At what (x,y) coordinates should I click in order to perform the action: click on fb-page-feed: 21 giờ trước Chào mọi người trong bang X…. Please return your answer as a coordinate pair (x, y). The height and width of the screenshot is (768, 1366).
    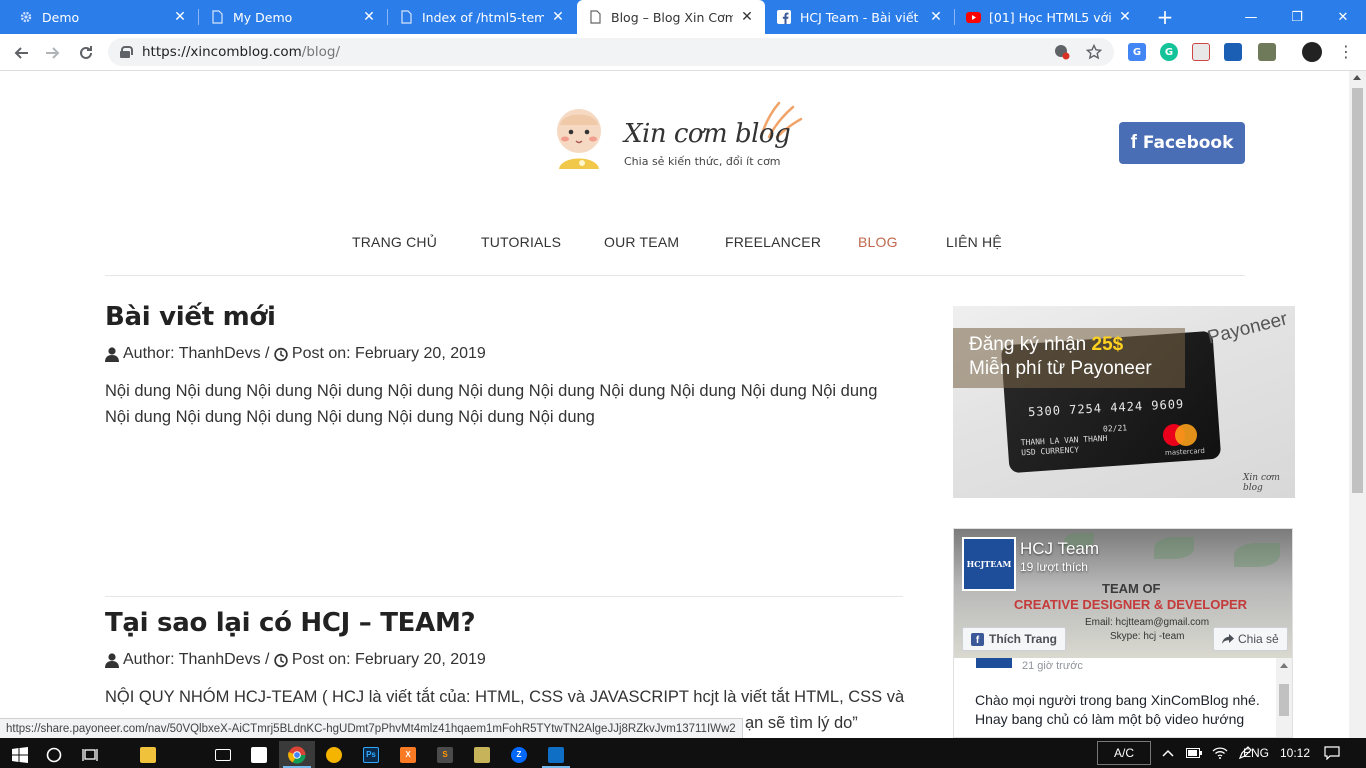
    Looking at the image, I should click on (1123, 697).